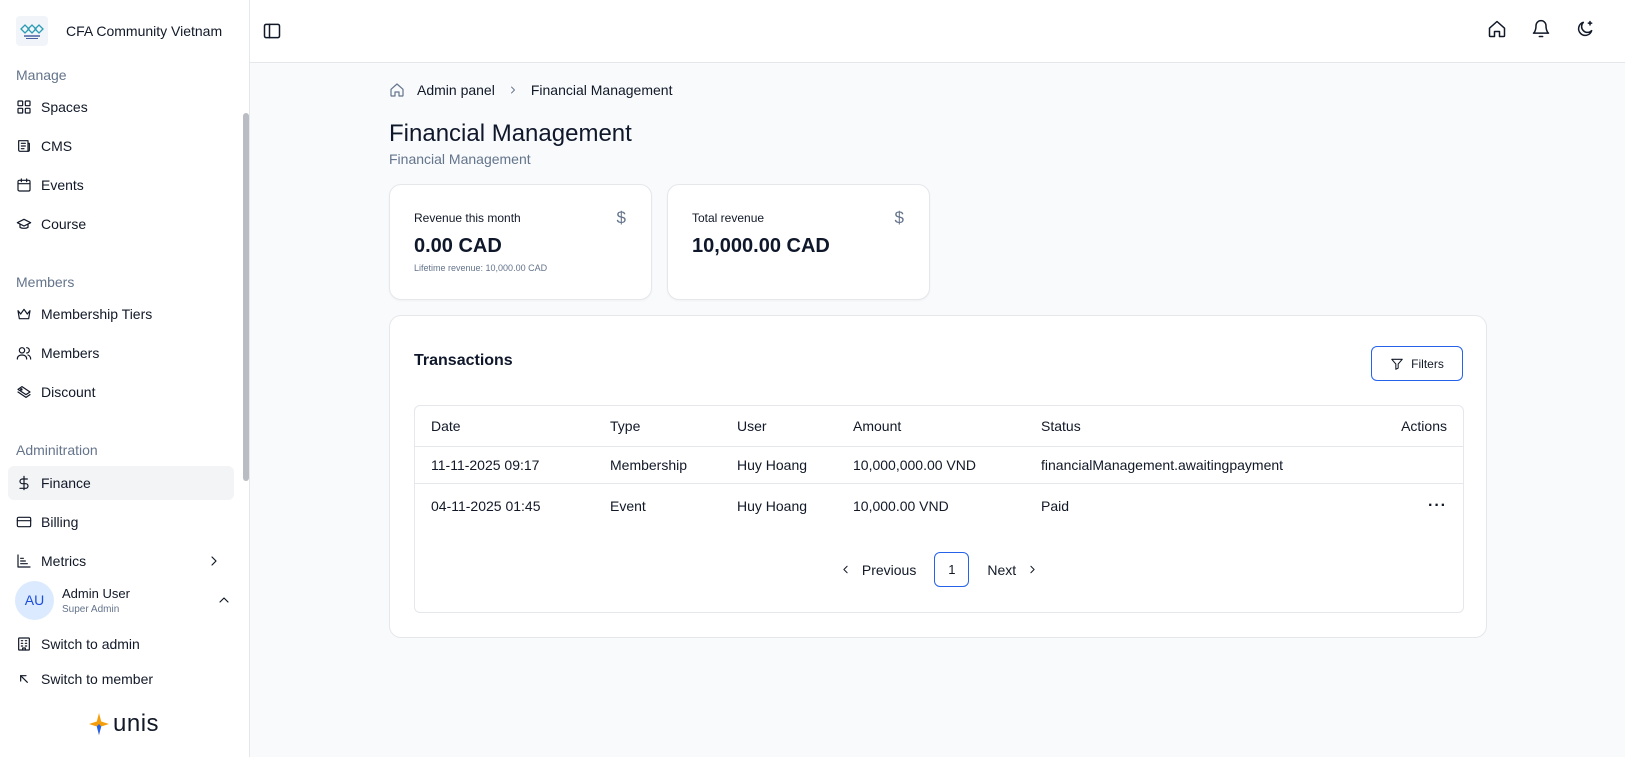  Describe the element at coordinates (64, 107) in the screenshot. I see `sidebar-item-label: Spaces` at that location.